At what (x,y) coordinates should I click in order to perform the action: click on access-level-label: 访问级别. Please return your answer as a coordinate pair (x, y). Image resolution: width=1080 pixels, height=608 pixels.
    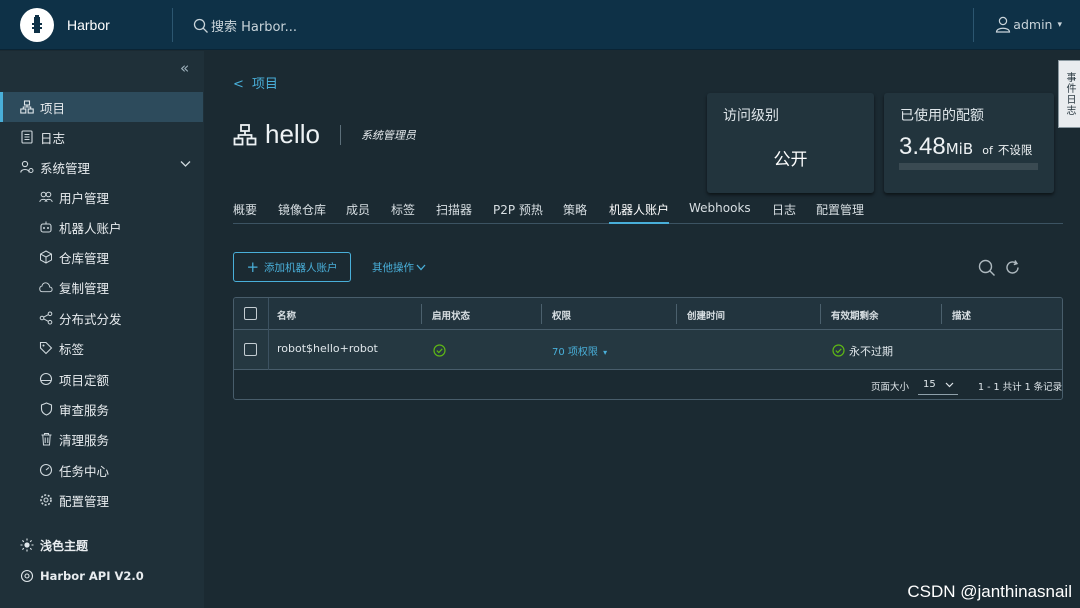
    Looking at the image, I should click on (751, 116).